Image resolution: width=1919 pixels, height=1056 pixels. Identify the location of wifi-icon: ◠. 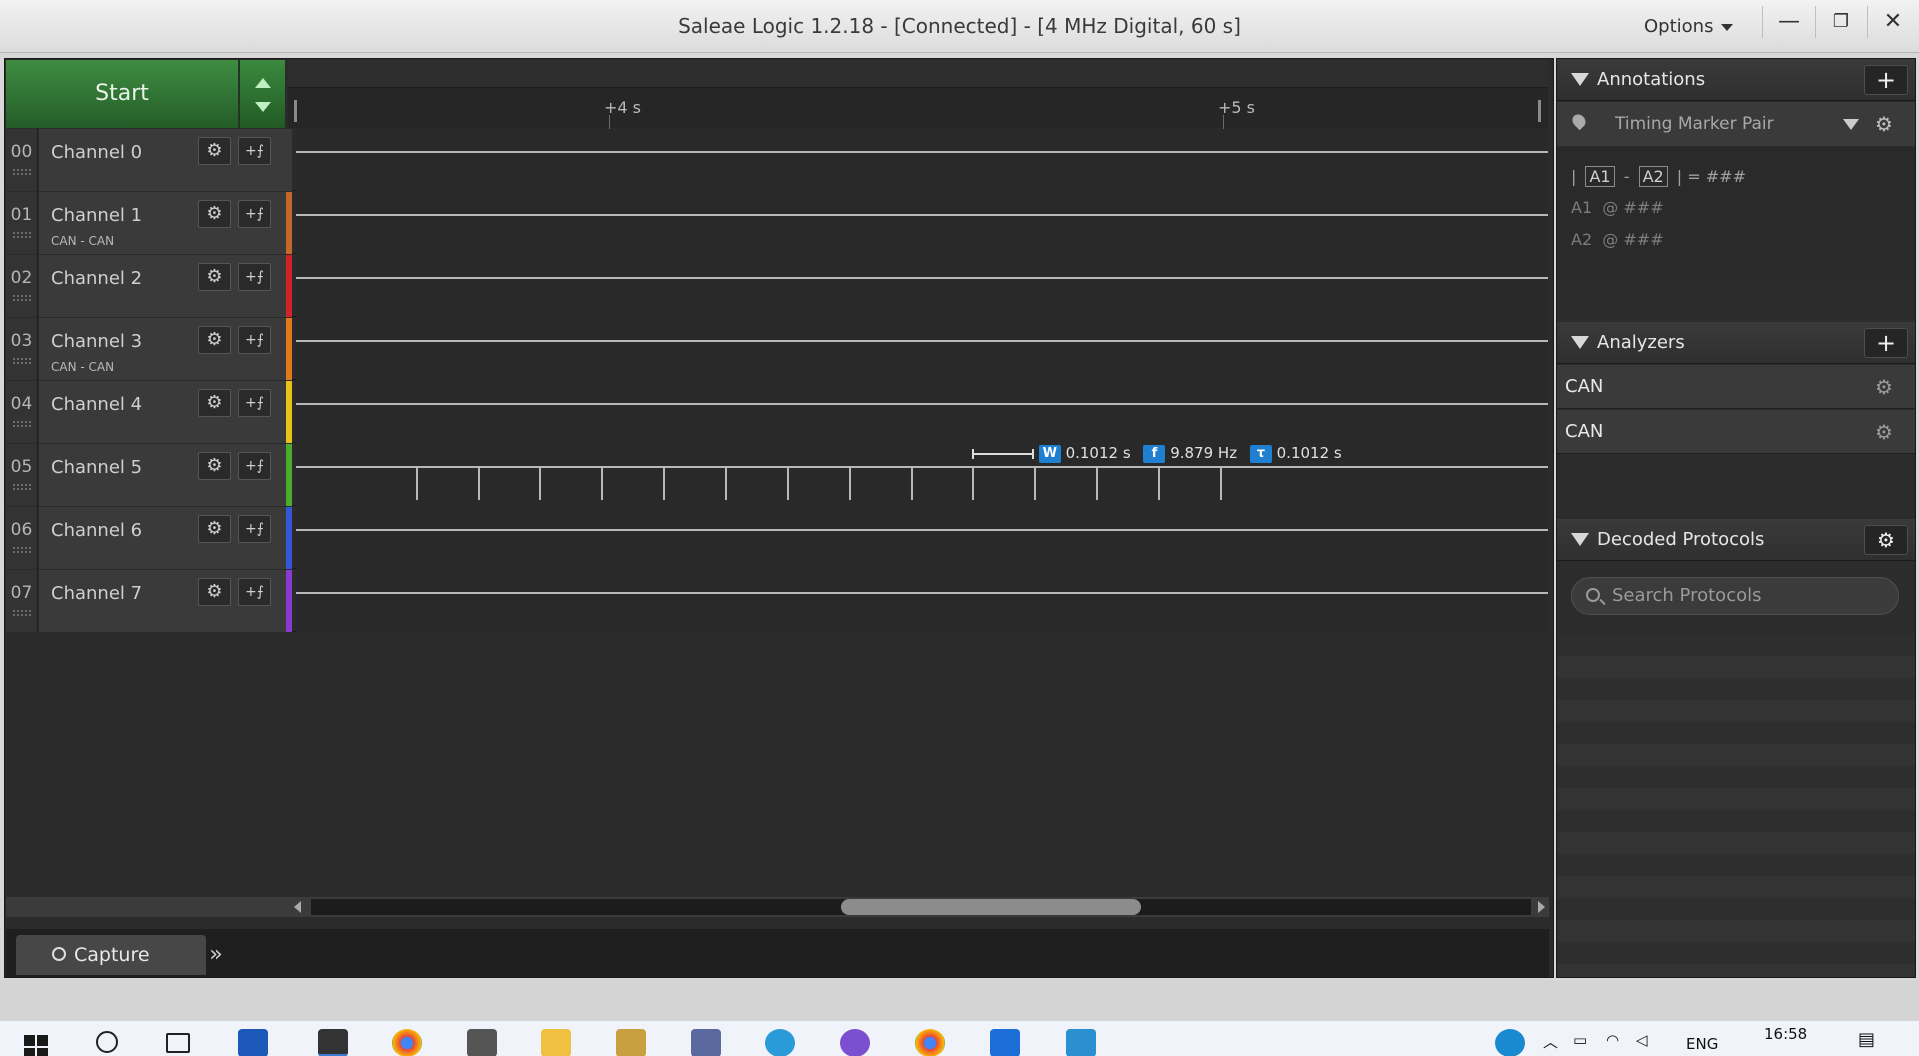
(1612, 1040).